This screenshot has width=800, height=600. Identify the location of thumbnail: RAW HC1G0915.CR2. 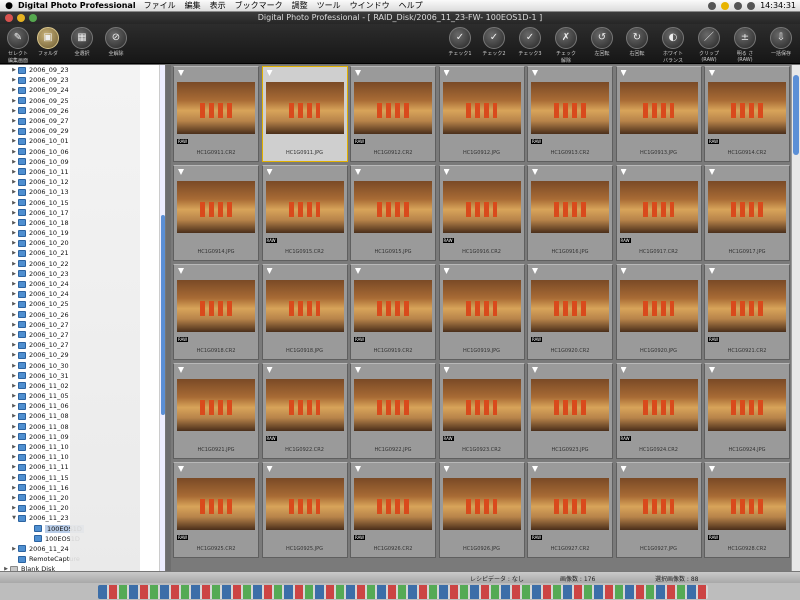
(304, 213).